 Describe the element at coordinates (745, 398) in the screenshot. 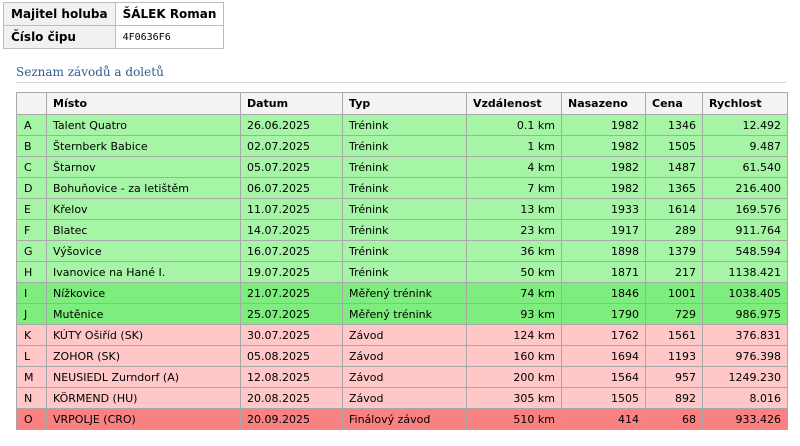

I see `cell-speed: 8.016` at that location.